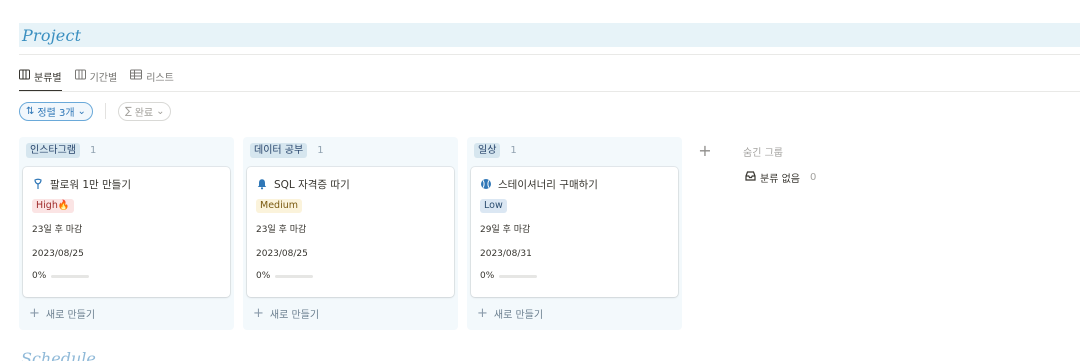 The width and height of the screenshot is (1080, 361). I want to click on column-label: 데이터 공부, so click(279, 150).